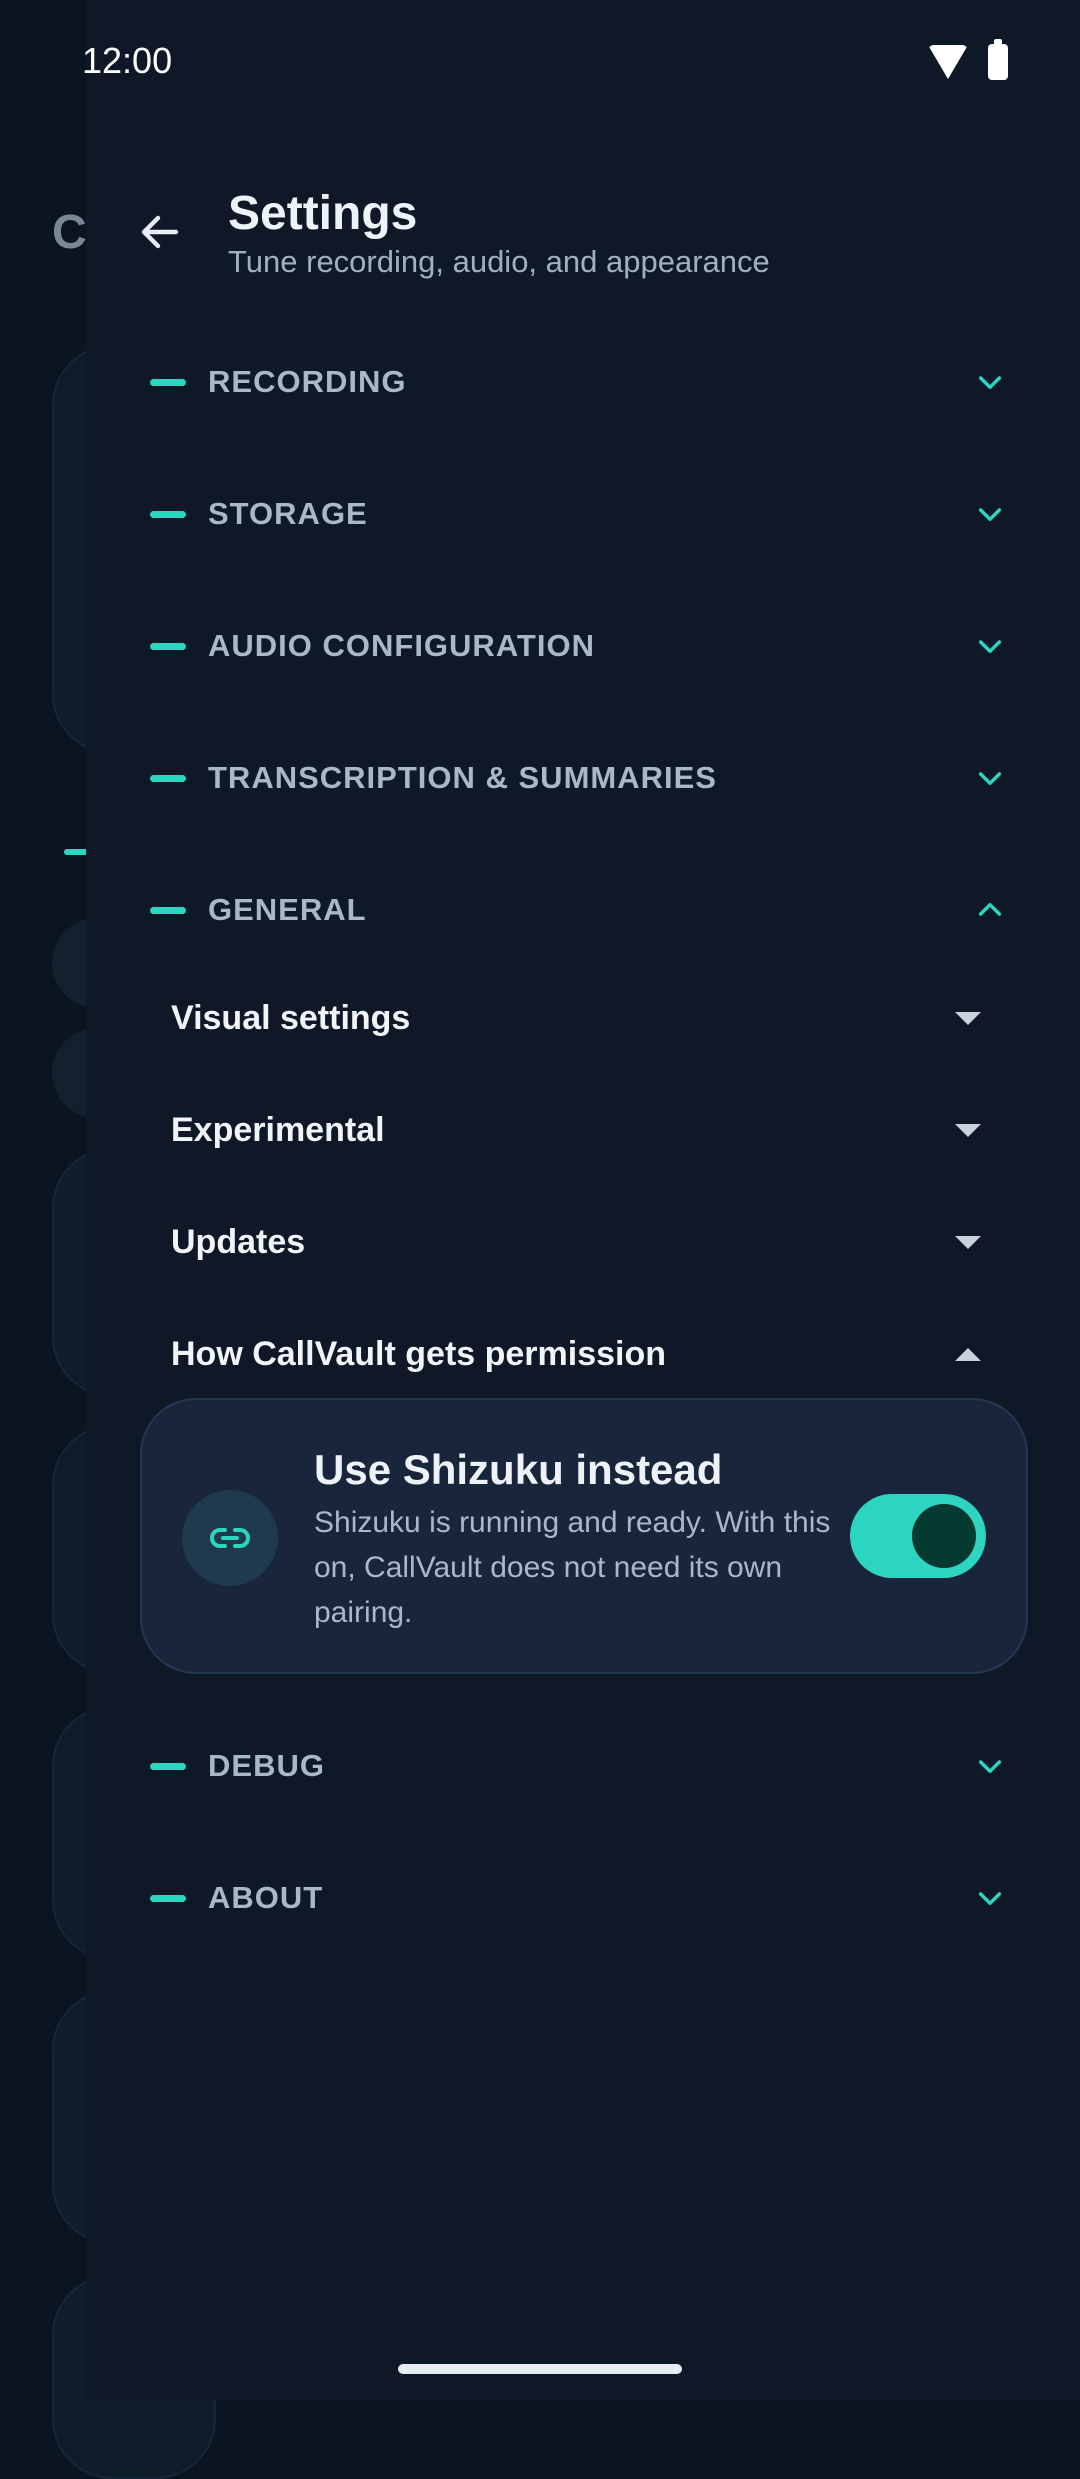 The height and width of the screenshot is (2479, 1080). What do you see at coordinates (238, 1241) in the screenshot?
I see `subsection-label: Updates` at bounding box center [238, 1241].